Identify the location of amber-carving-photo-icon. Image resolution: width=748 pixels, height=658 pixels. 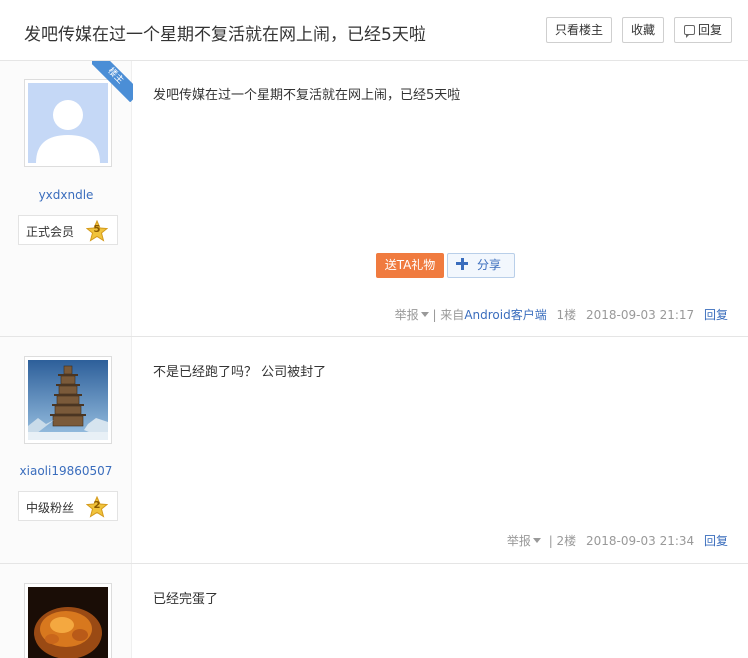
(68, 622).